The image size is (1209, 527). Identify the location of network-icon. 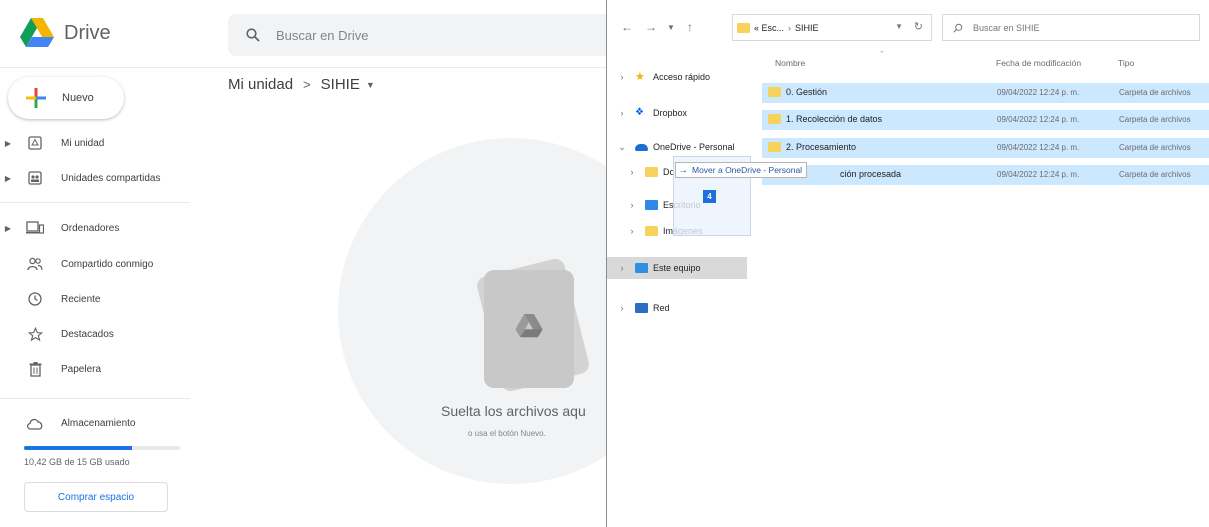
(641, 308).